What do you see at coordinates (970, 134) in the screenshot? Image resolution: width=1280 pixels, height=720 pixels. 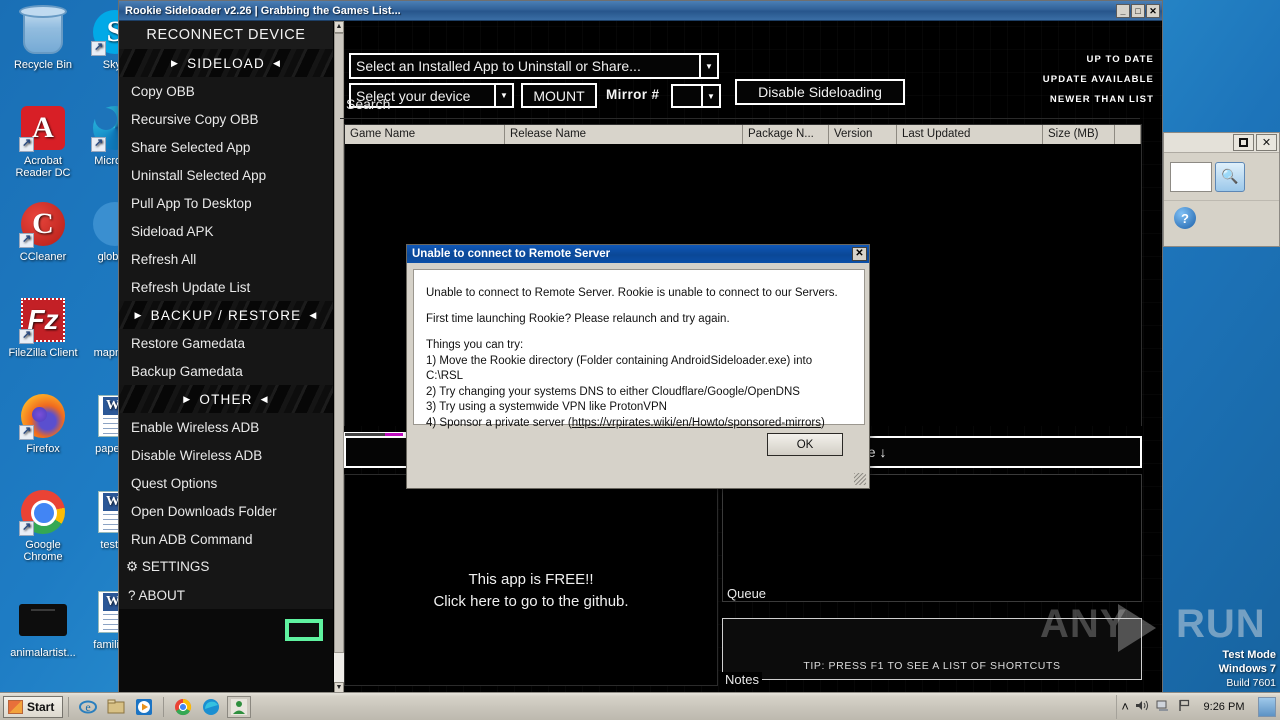 I see `column-header-last-updated: Last Updated` at bounding box center [970, 134].